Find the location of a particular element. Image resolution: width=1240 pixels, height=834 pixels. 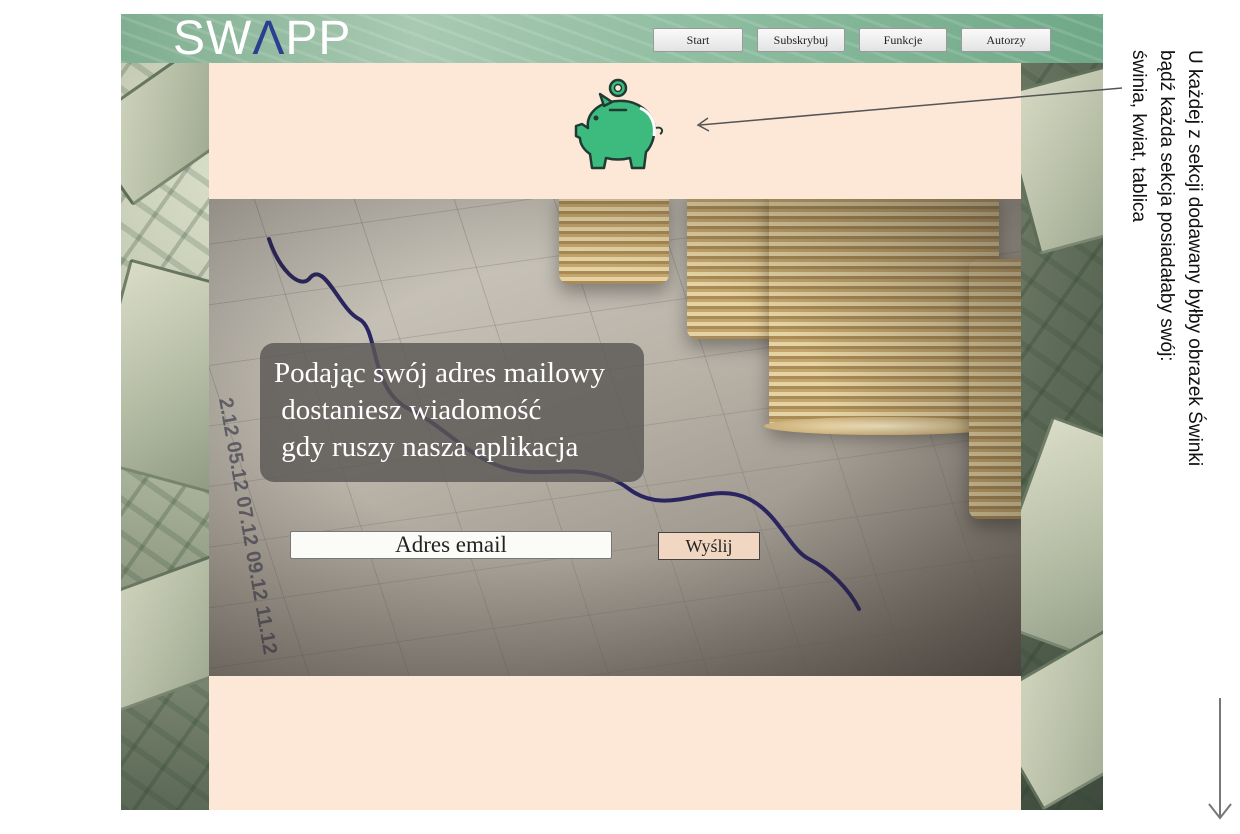

nav-start-button: Start is located at coordinates (698, 40).